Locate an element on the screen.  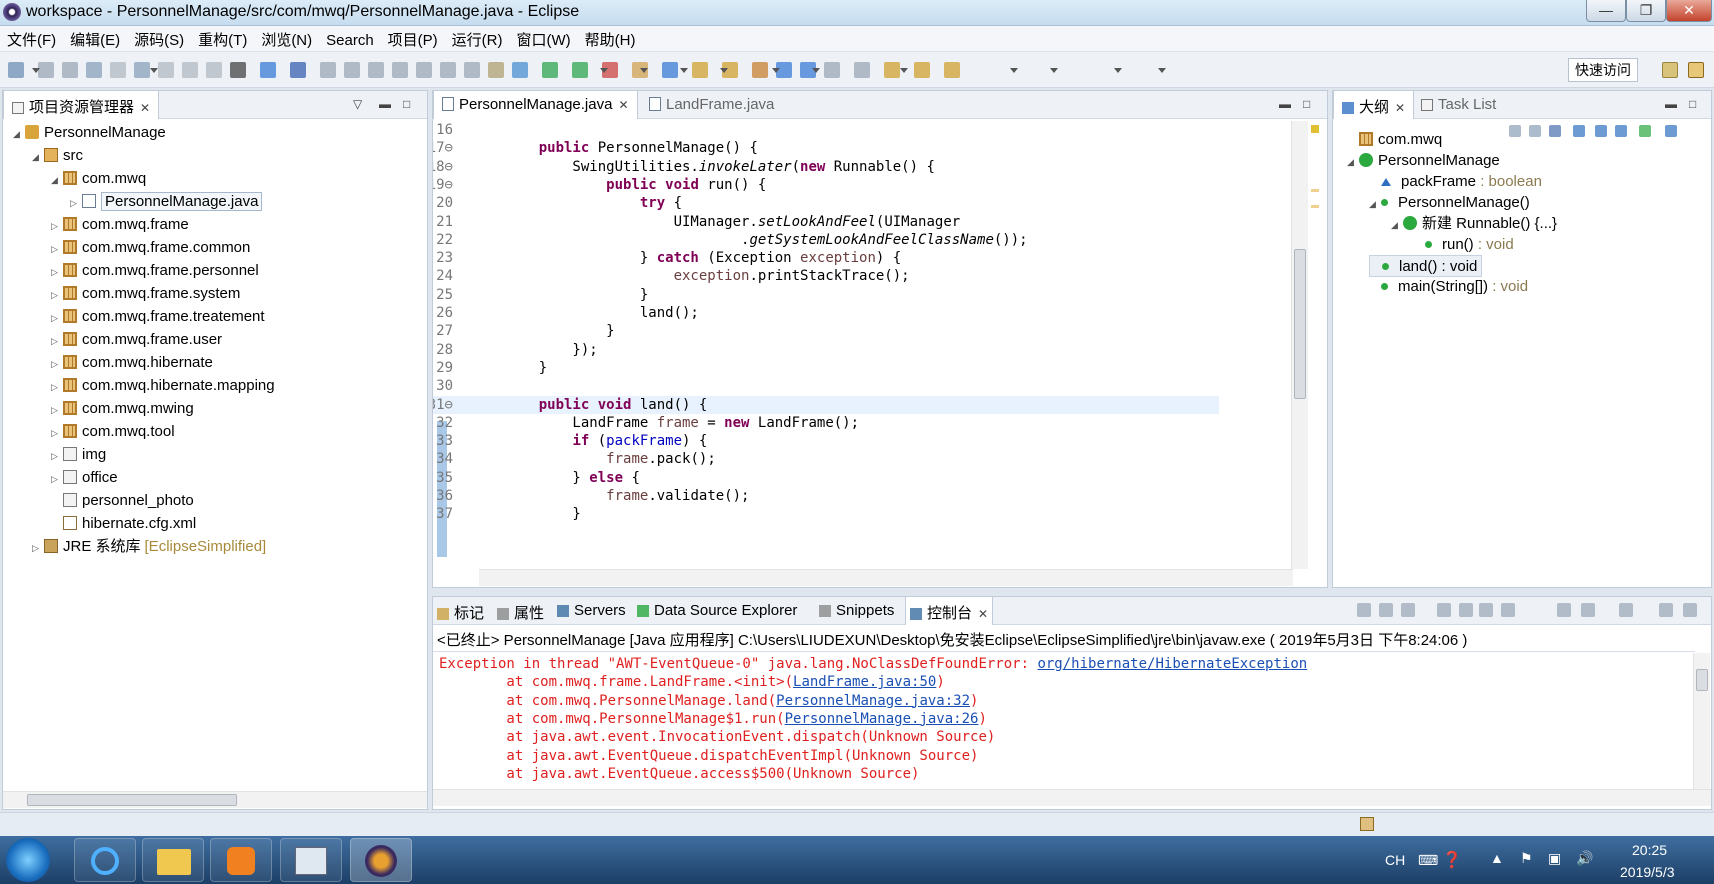
keyboard-icon: ⌨ is located at coordinates (1428, 860).